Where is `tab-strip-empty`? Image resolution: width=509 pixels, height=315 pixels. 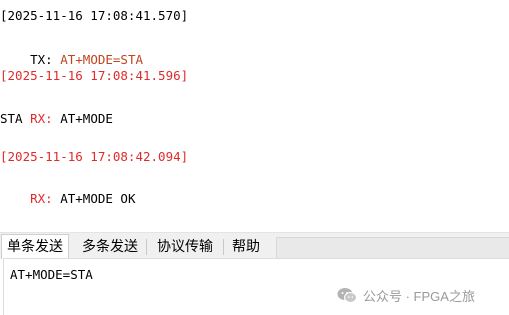 tab-strip-empty is located at coordinates (392, 248).